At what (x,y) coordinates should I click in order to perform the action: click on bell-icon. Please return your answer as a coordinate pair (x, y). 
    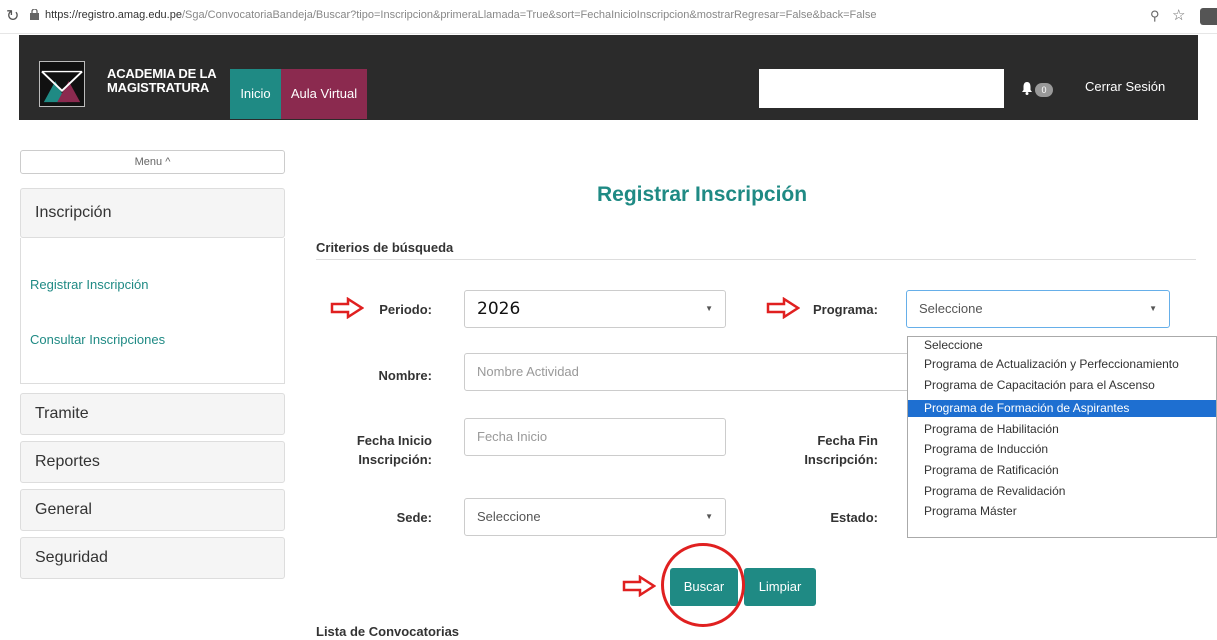
    Looking at the image, I should click on (1027, 88).